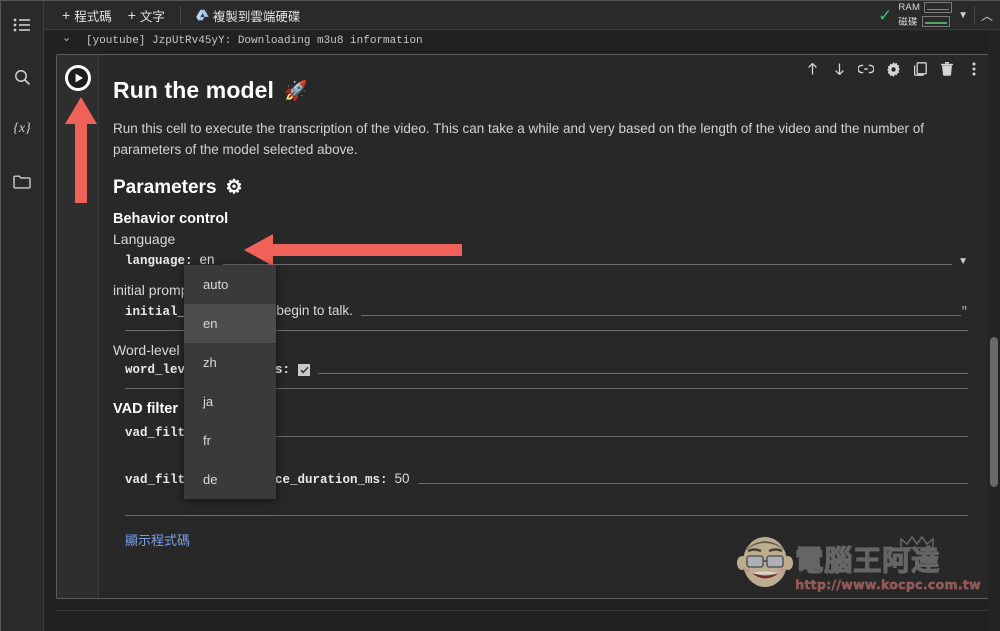 The image size is (1000, 631). Describe the element at coordinates (885, 15) in the screenshot. I see `connected-check-icon: ✓` at that location.